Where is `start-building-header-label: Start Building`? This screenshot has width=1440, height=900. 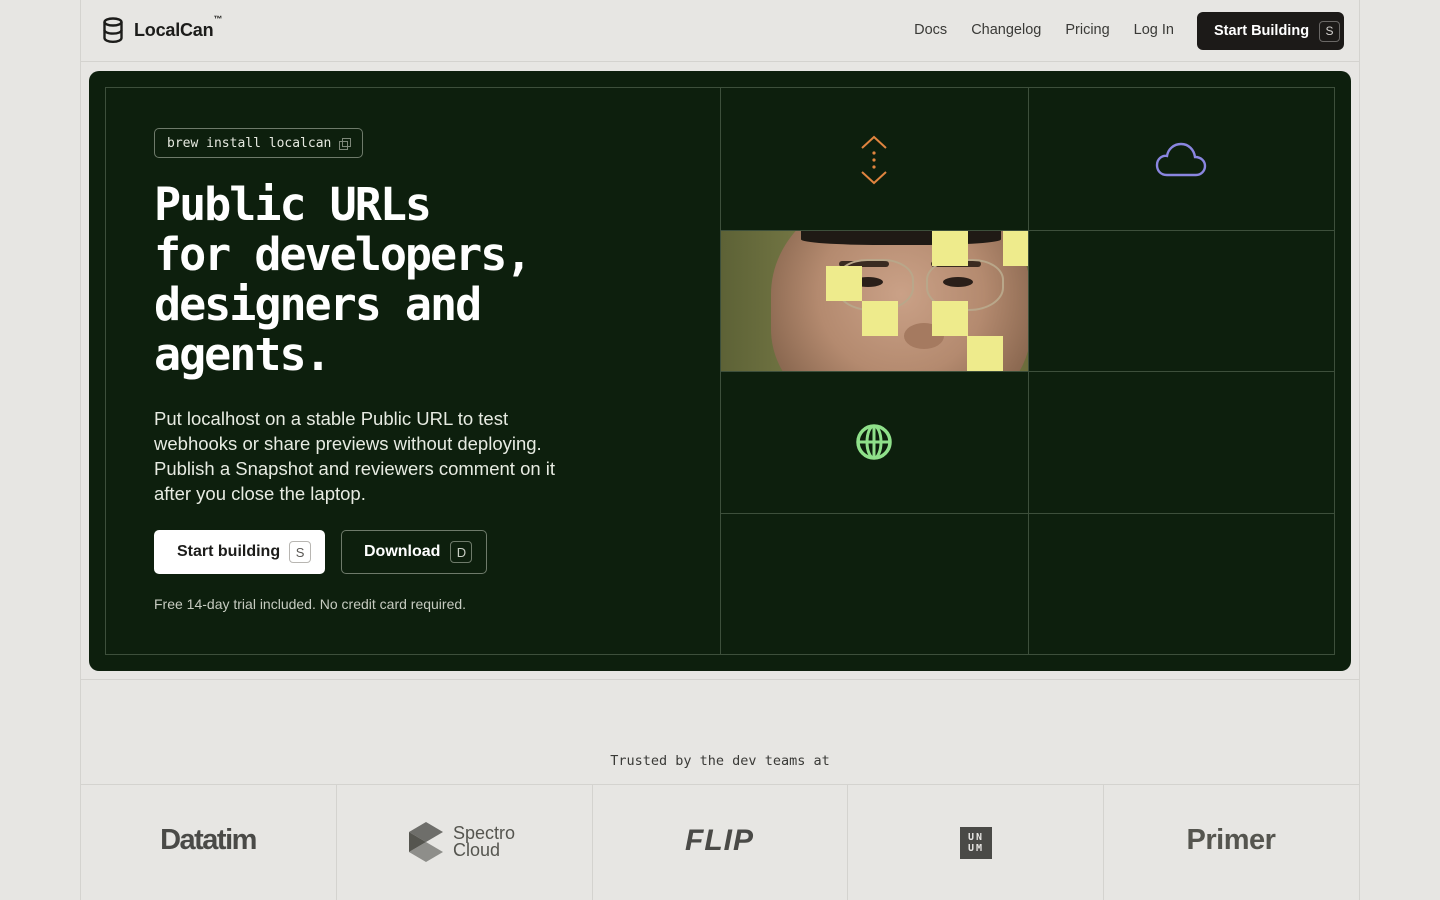
start-building-header-label: Start Building is located at coordinates (1262, 31).